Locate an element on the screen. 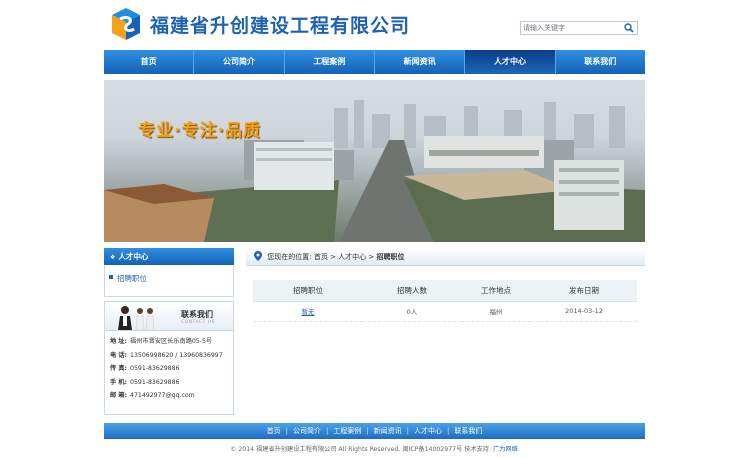 The height and width of the screenshot is (458, 748). email-value: 471492977@qq.com is located at coordinates (162, 396).